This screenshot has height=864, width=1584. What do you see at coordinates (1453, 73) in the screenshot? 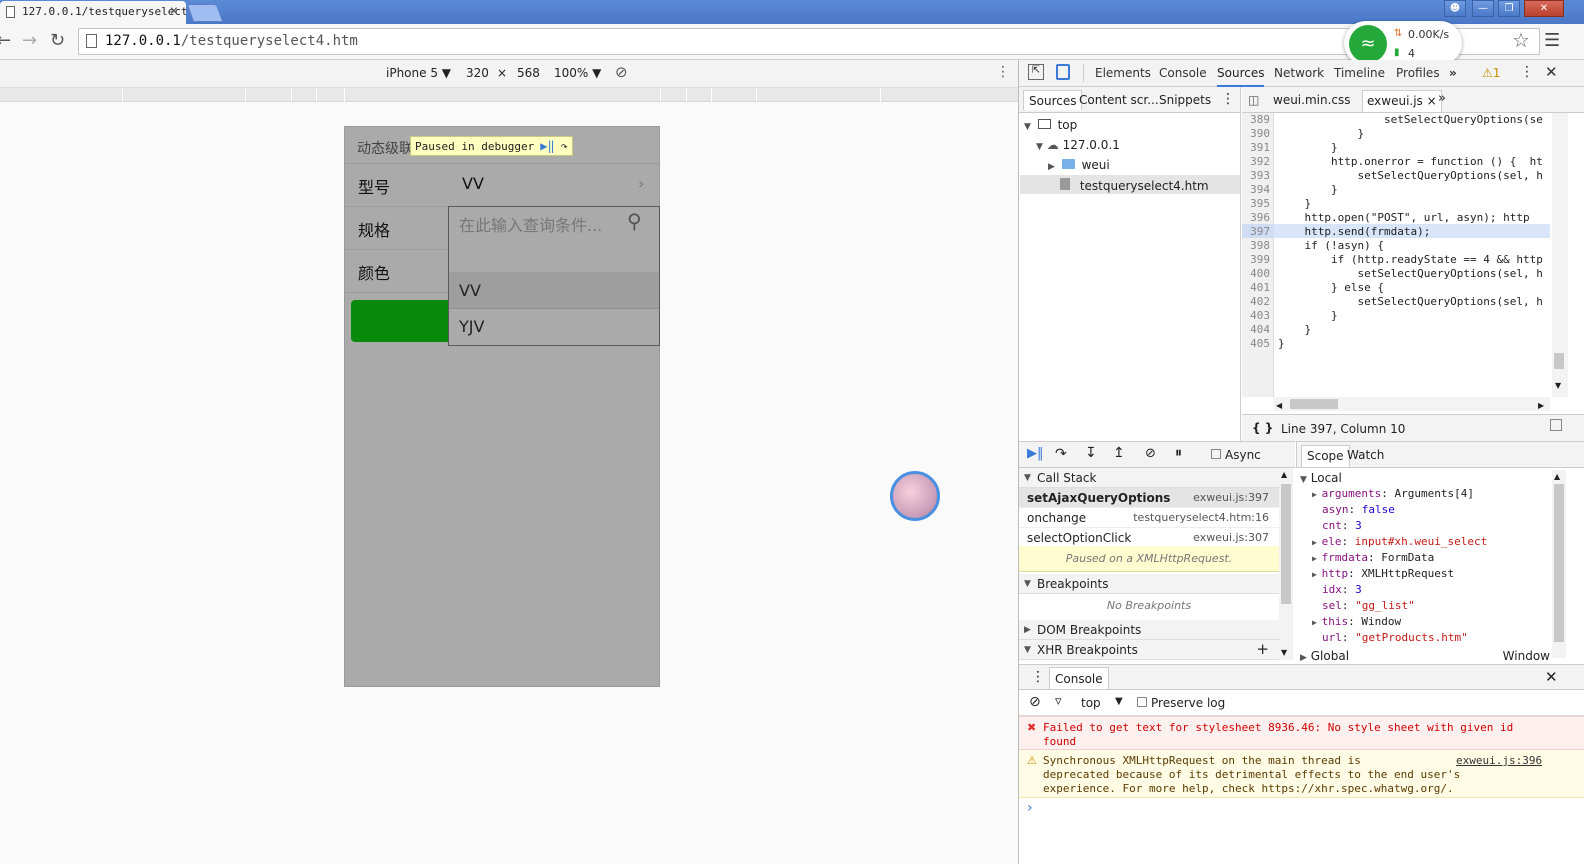
I see `more-tabs-icon: »` at bounding box center [1453, 73].